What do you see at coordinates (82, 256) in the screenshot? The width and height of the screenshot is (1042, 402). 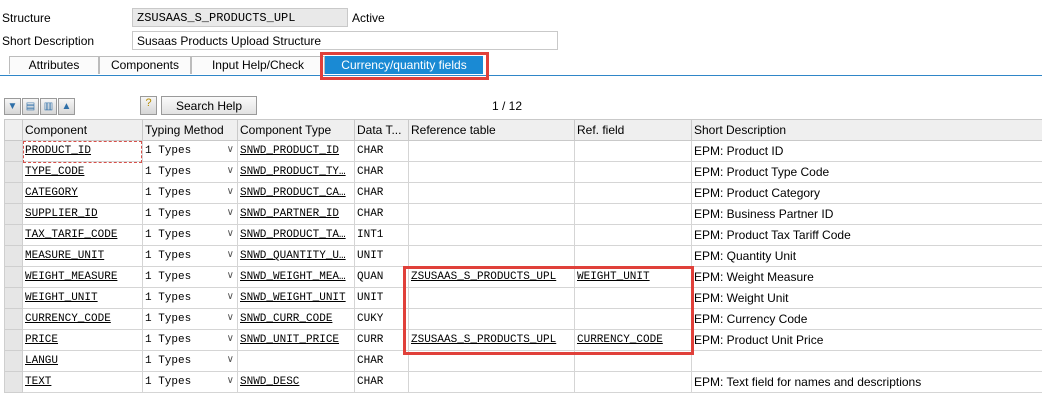 I see `component-cell: MEASURE_UNIT` at bounding box center [82, 256].